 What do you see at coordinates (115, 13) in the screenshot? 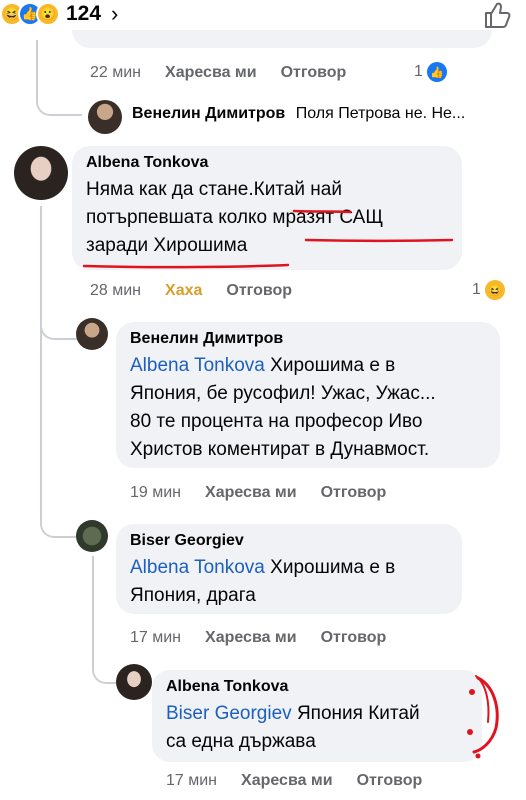
I see `chevron-right-icon: ›` at bounding box center [115, 13].